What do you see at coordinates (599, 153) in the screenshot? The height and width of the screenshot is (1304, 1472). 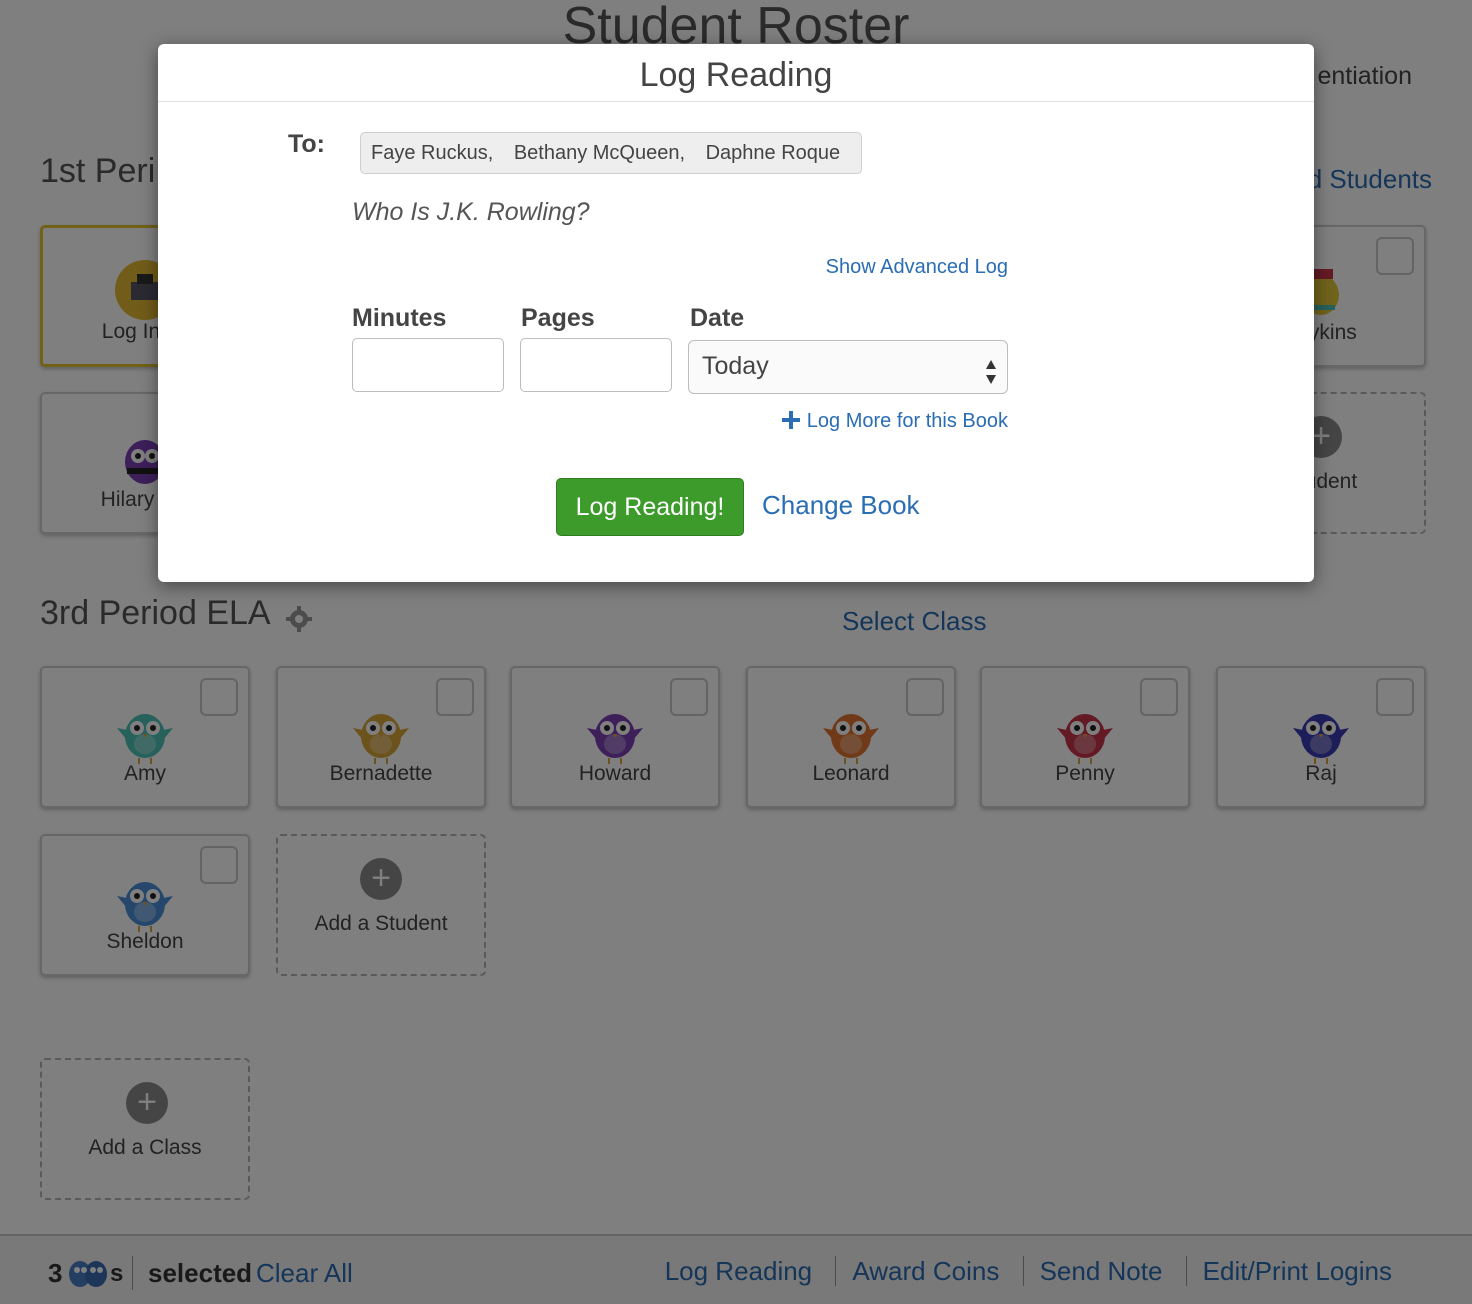 I see `recipient-chip: Bethany McQueen,` at bounding box center [599, 153].